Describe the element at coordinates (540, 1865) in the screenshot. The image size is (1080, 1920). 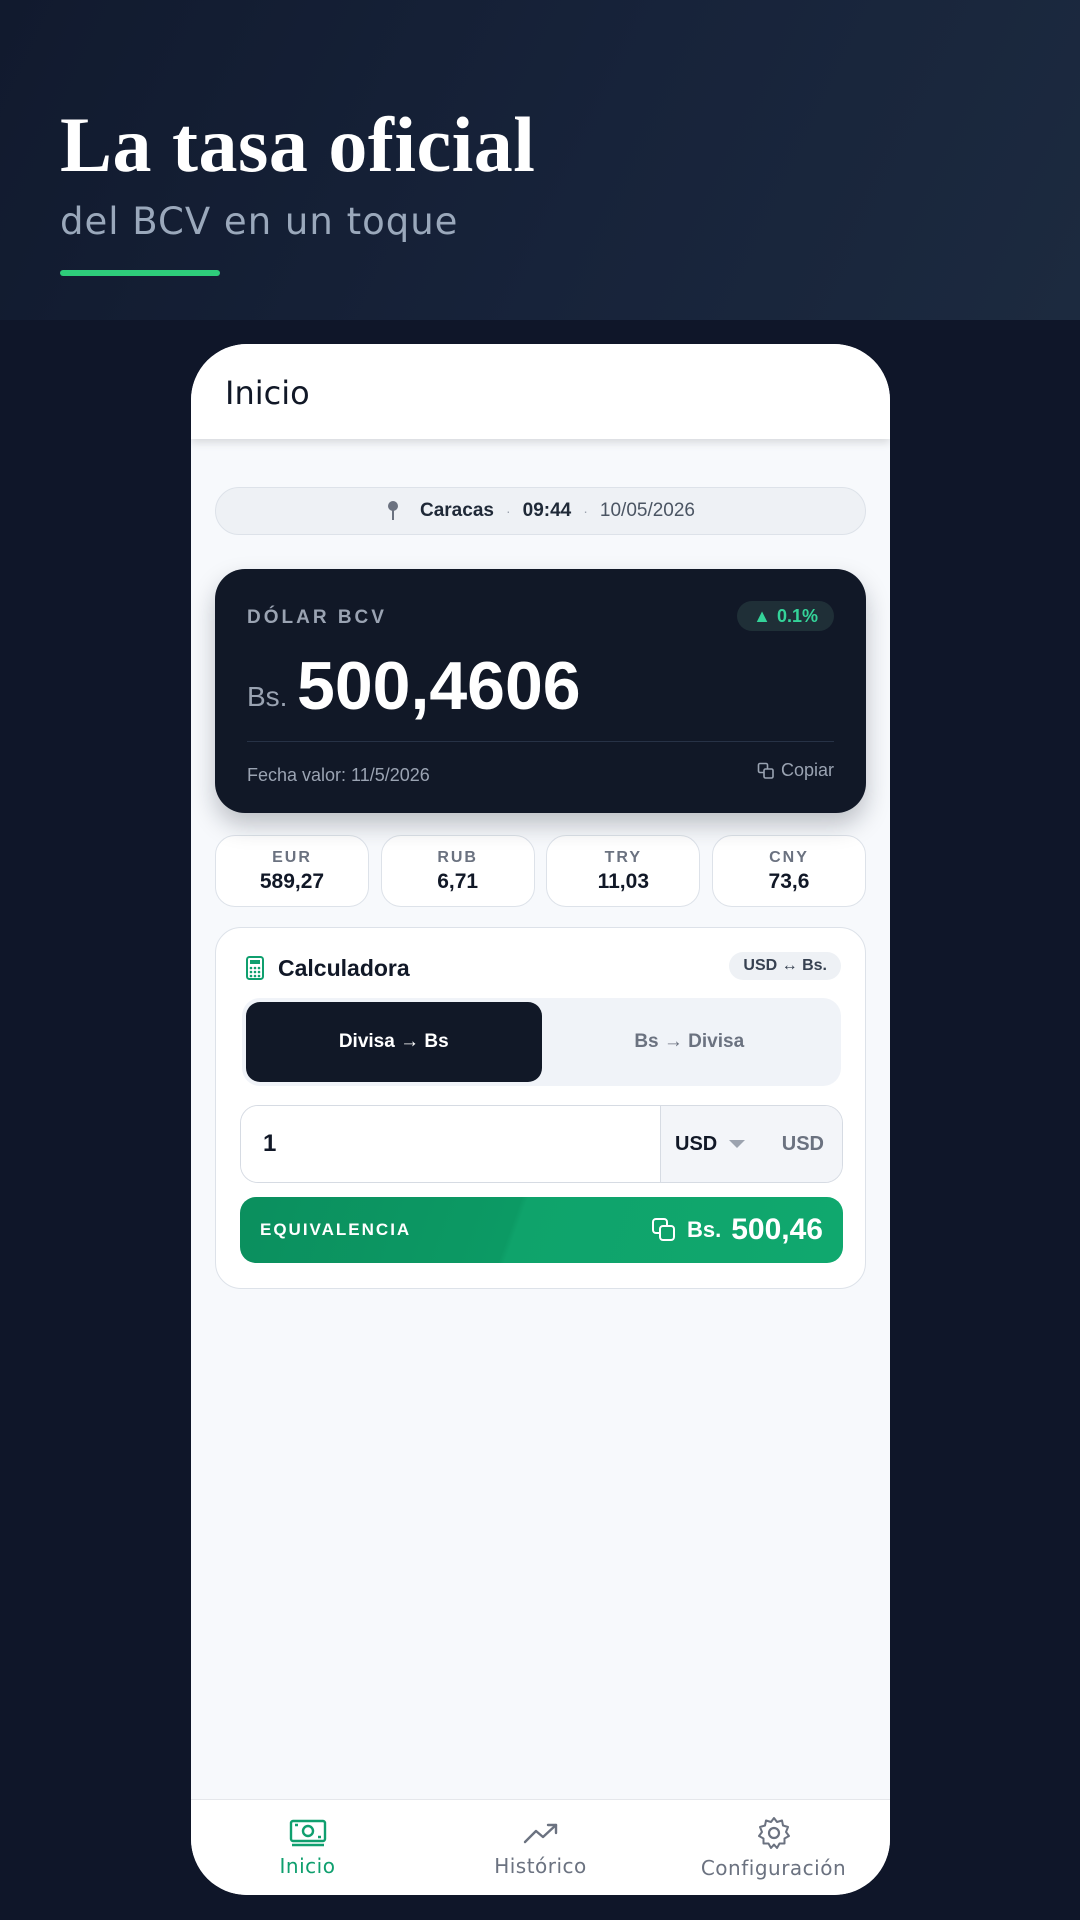
I see `nav-label: Histórico` at that location.